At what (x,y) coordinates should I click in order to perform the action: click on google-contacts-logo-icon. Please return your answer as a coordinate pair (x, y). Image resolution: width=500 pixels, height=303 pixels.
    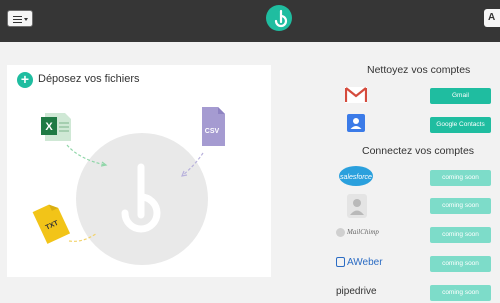
    Looking at the image, I should click on (356, 123).